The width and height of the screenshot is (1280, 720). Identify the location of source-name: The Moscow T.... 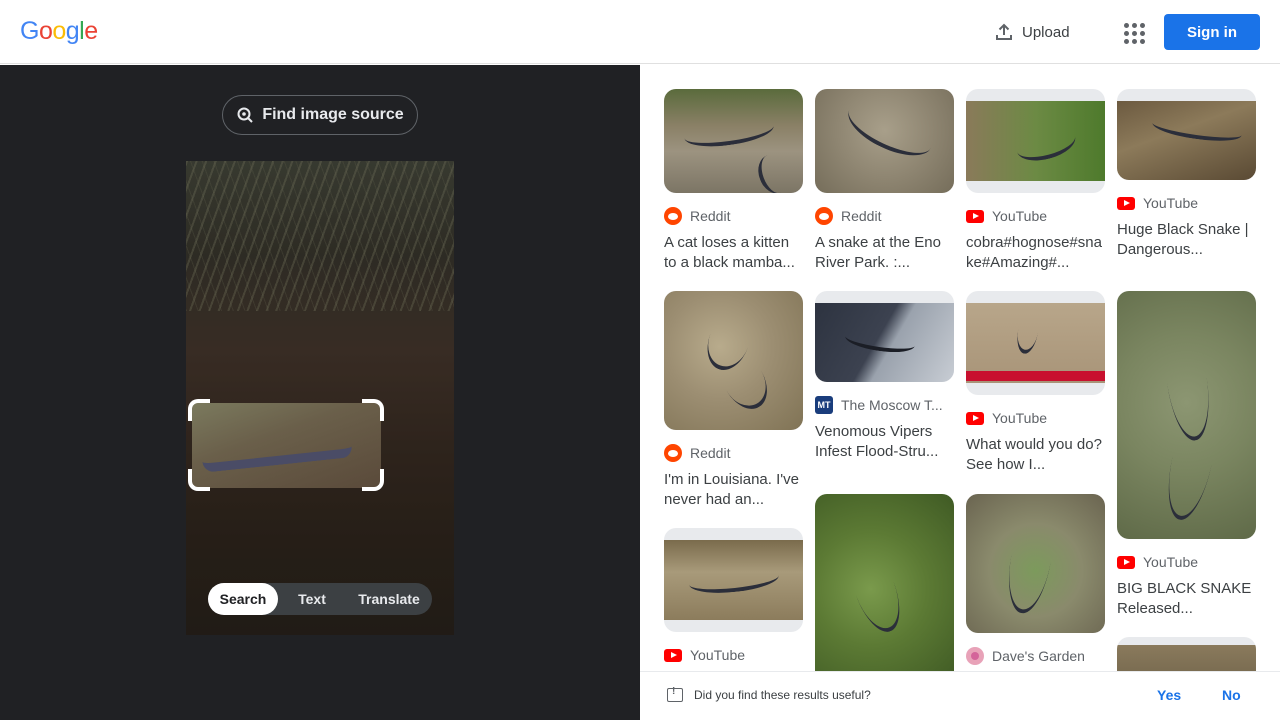
(892, 405).